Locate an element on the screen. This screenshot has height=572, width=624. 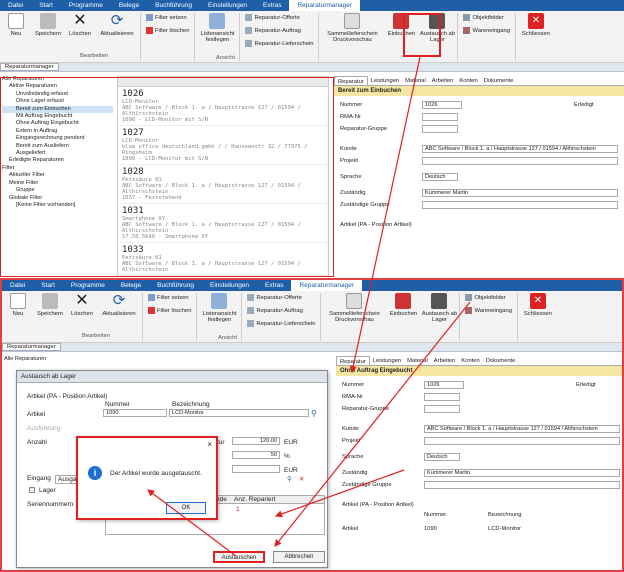
table-cell: 1 is located at coordinates (238, 509).